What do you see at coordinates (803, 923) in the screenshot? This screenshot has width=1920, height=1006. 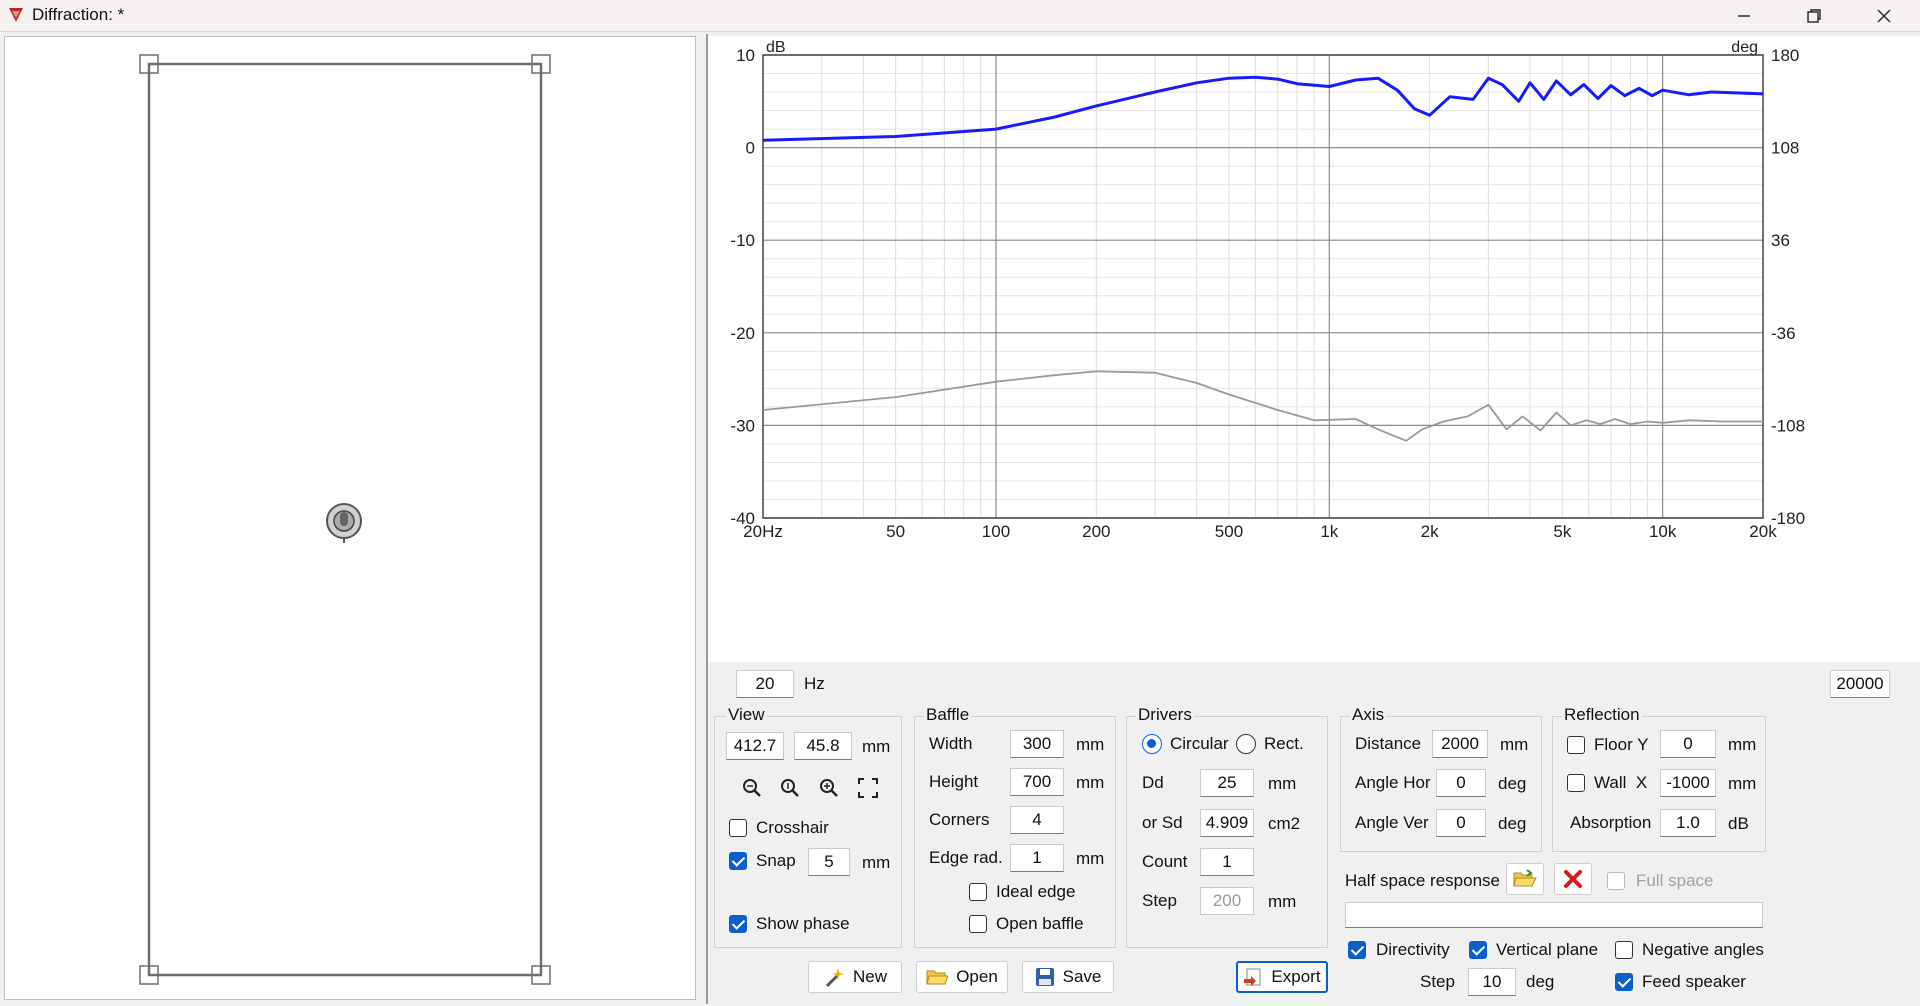 I see `show-phase-label: Show phase` at bounding box center [803, 923].